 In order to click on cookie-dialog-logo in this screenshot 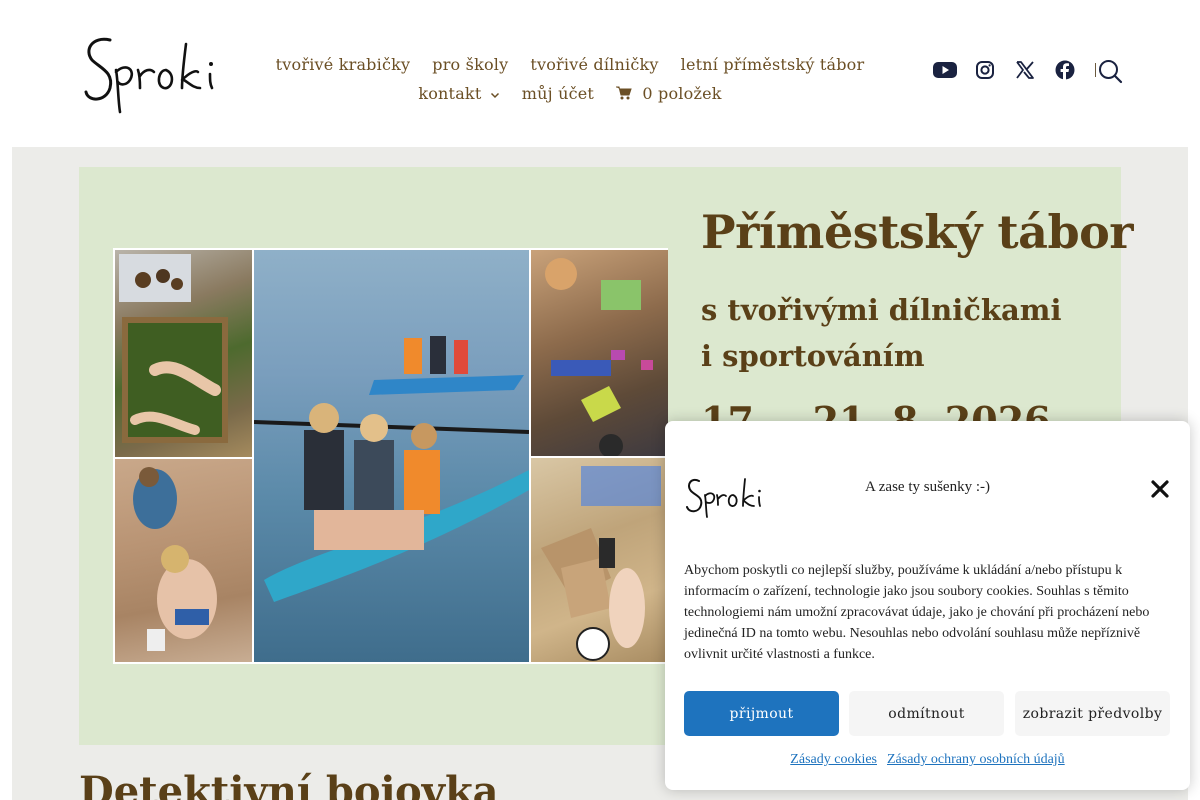, I will do `click(723, 498)`.